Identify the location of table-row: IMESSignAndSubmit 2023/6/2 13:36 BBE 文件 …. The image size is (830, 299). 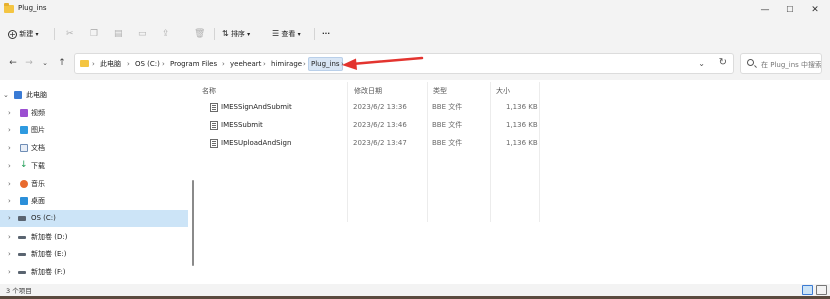
(367, 107).